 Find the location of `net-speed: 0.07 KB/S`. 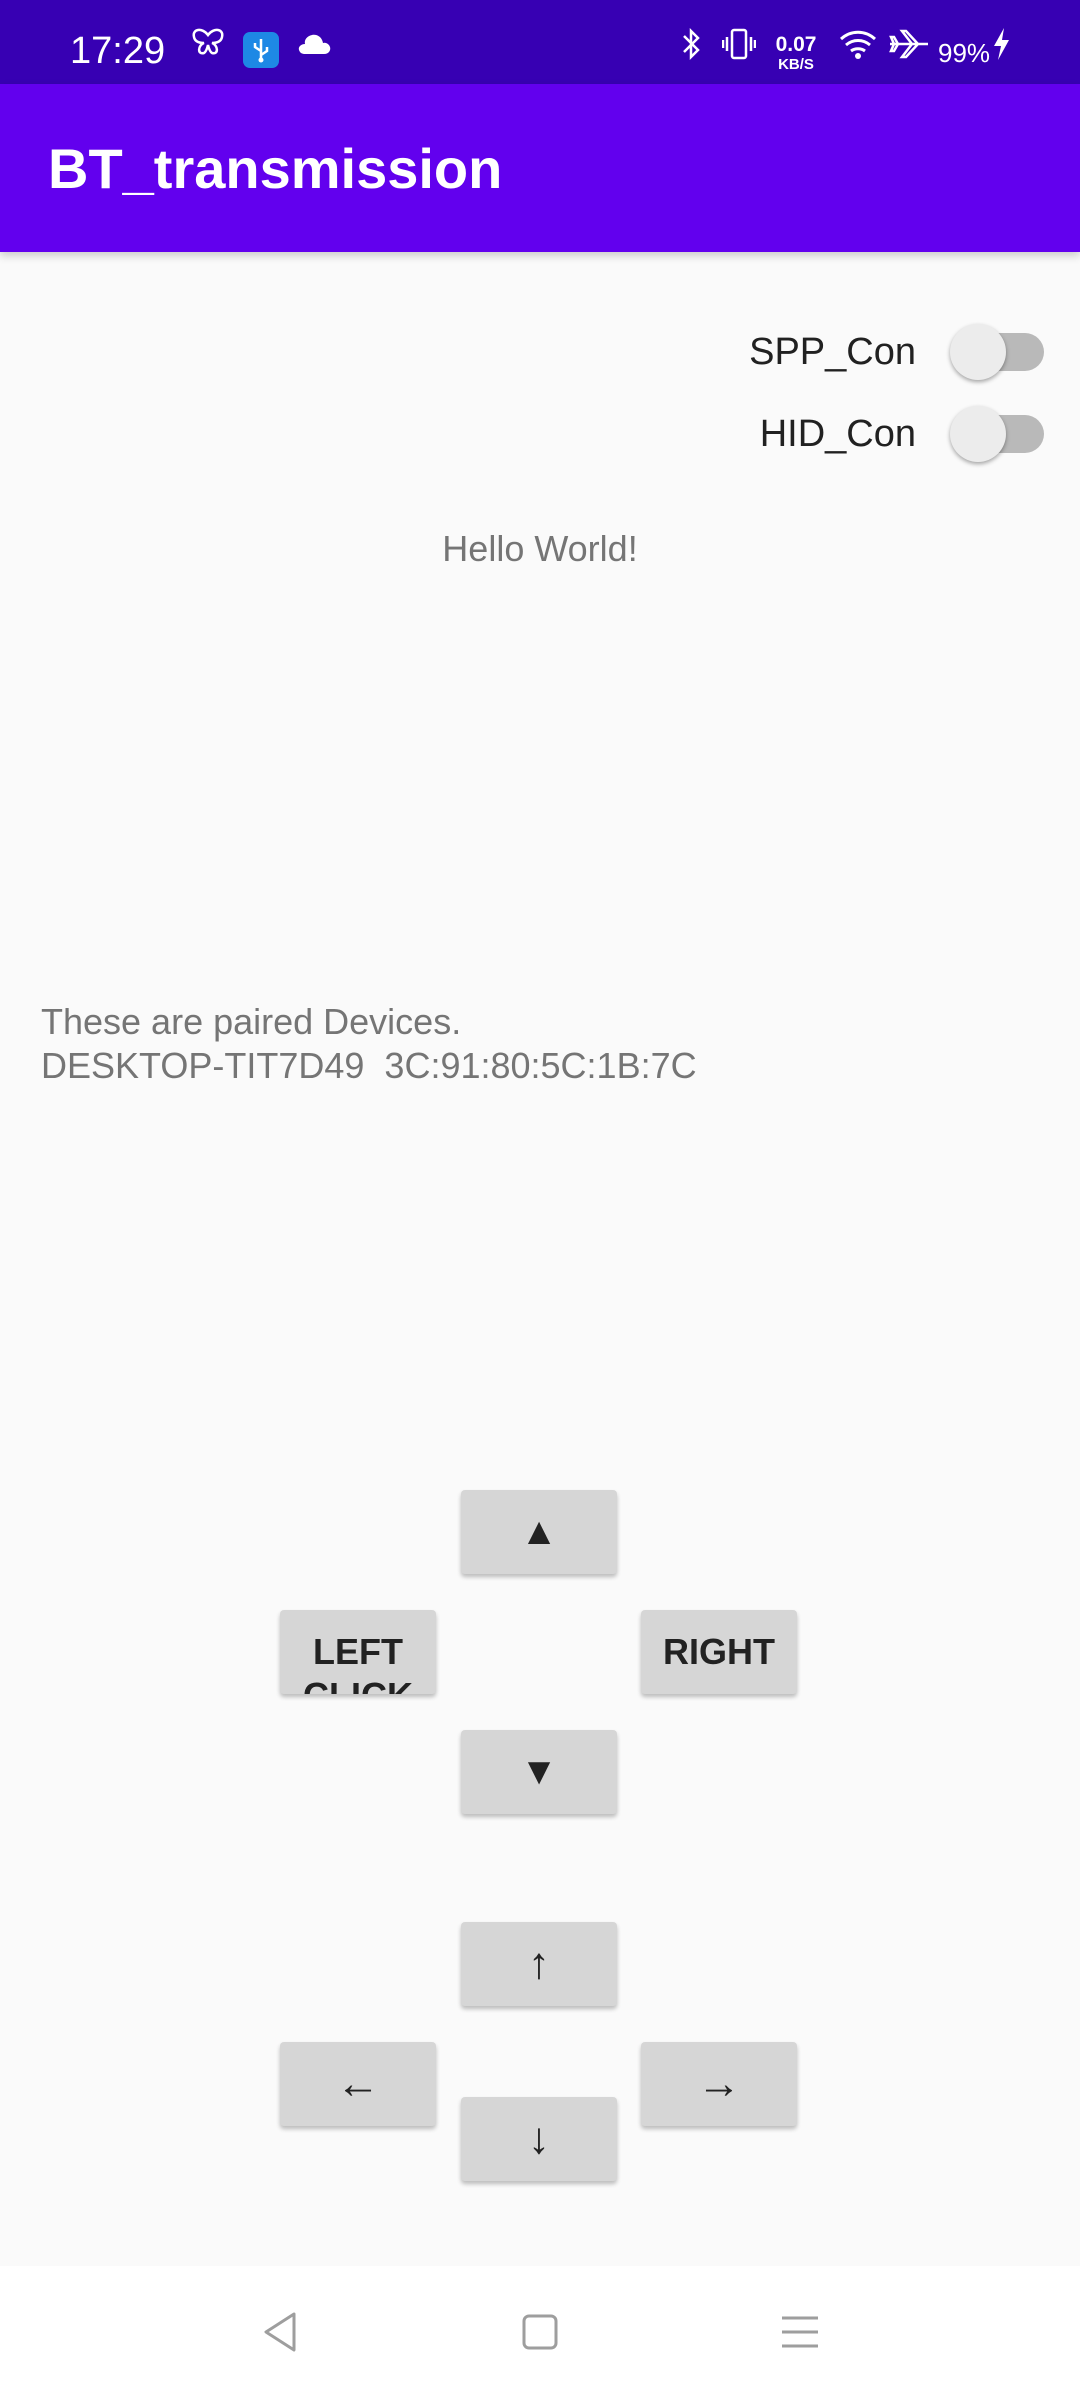

net-speed: 0.07 KB/S is located at coordinates (796, 53).